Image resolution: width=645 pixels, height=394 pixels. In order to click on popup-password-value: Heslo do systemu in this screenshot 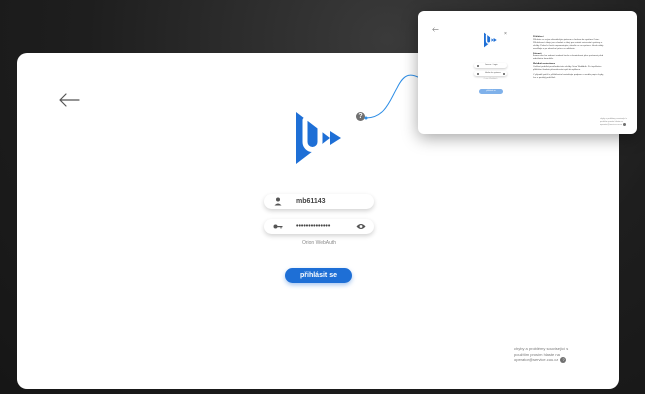, I will do `click(493, 73)`.